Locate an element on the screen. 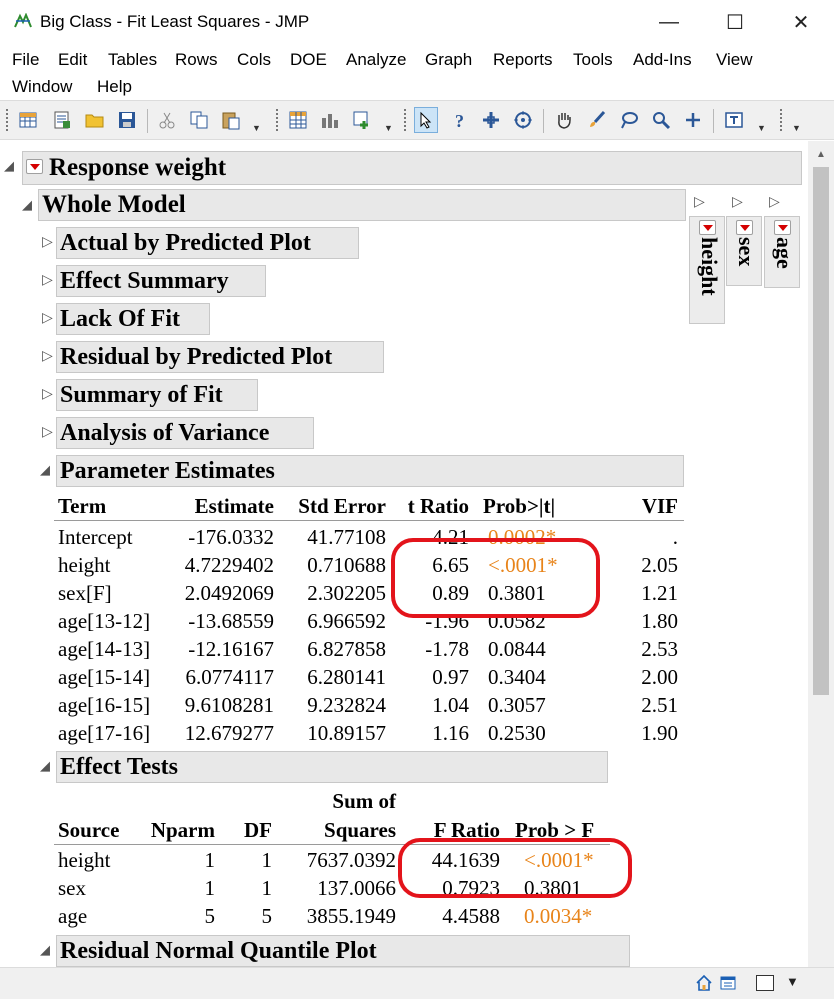 This screenshot has width=834, height=999. cut-icon is located at coordinates (167, 120).